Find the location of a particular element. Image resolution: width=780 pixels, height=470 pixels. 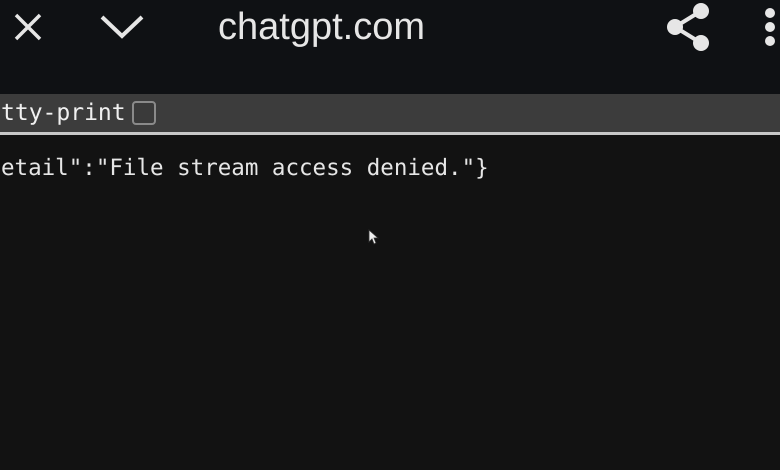

mouse-pointer-icon is located at coordinates (374, 237).